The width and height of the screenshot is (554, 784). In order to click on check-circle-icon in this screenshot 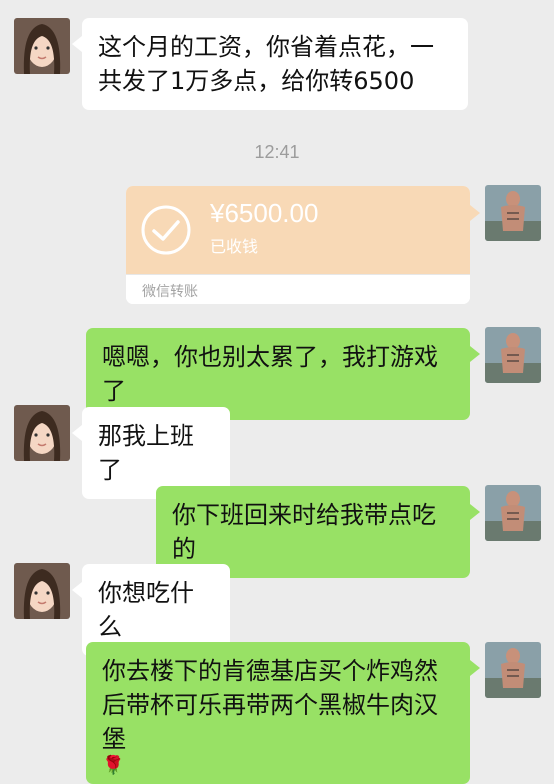, I will do `click(166, 230)`.